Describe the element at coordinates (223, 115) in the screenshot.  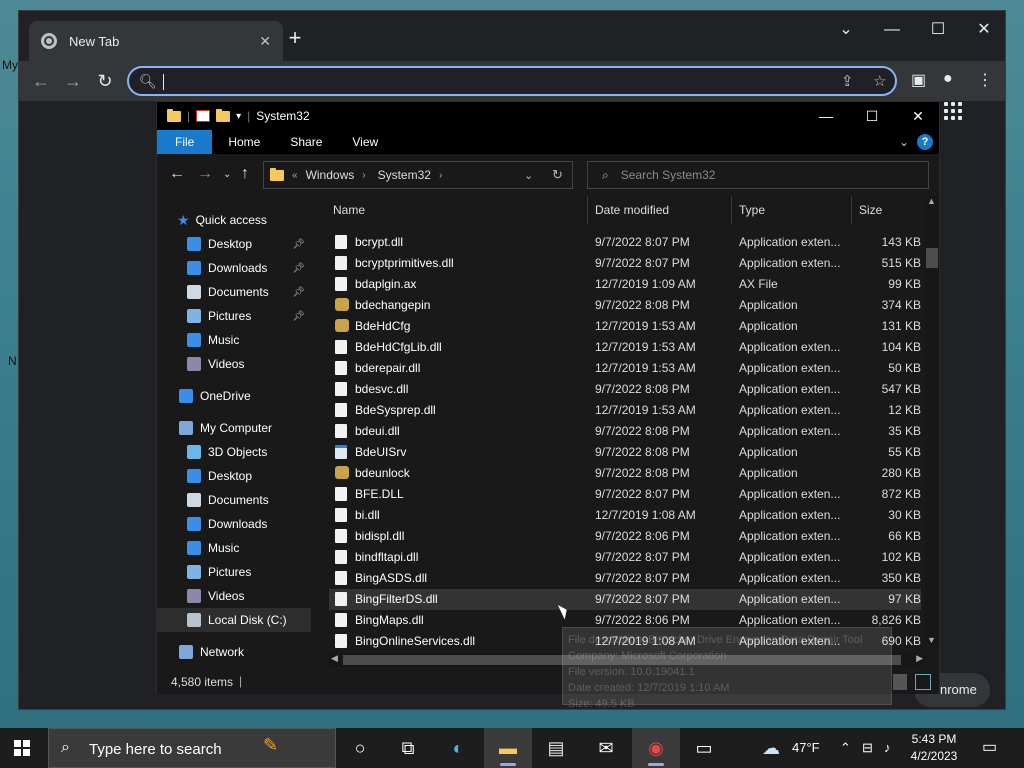
I see `new-folder-icon` at that location.